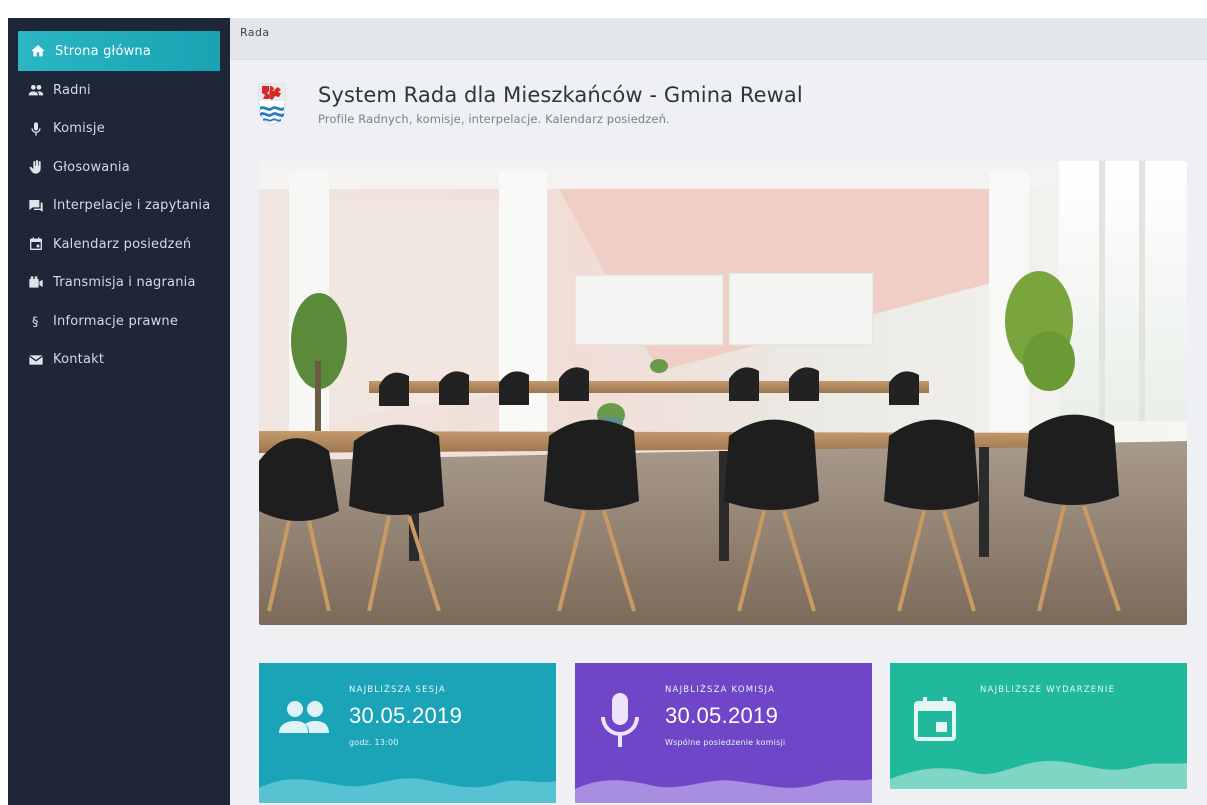 This screenshot has height=805, width=1207. What do you see at coordinates (122, 244) in the screenshot?
I see `sidebar-item-label: Kalendarz posiedzeń` at bounding box center [122, 244].